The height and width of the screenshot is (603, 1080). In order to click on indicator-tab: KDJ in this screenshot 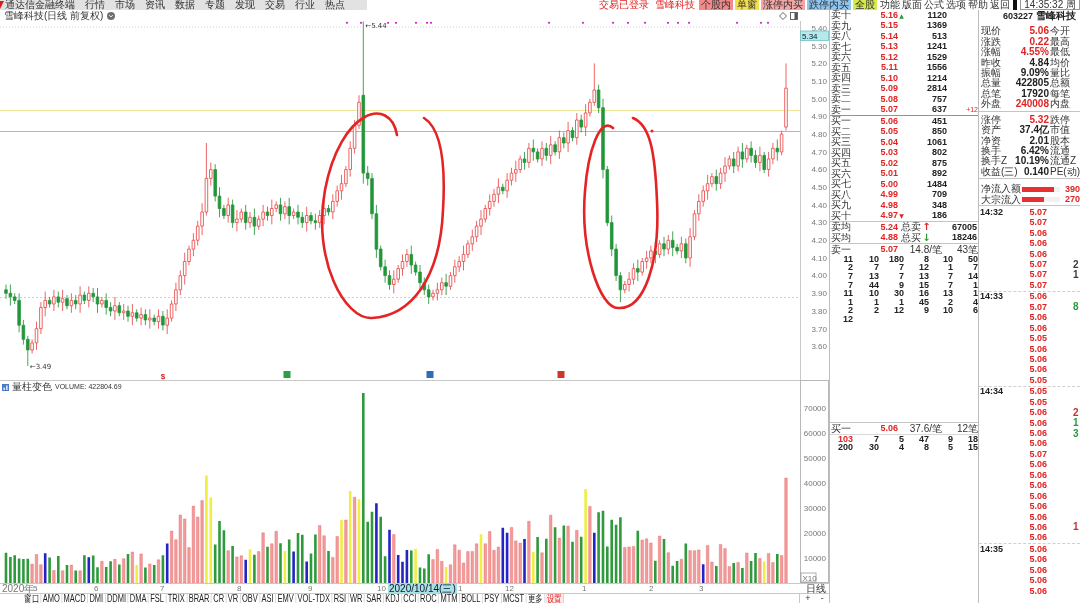, I will do `click(392, 598)`.